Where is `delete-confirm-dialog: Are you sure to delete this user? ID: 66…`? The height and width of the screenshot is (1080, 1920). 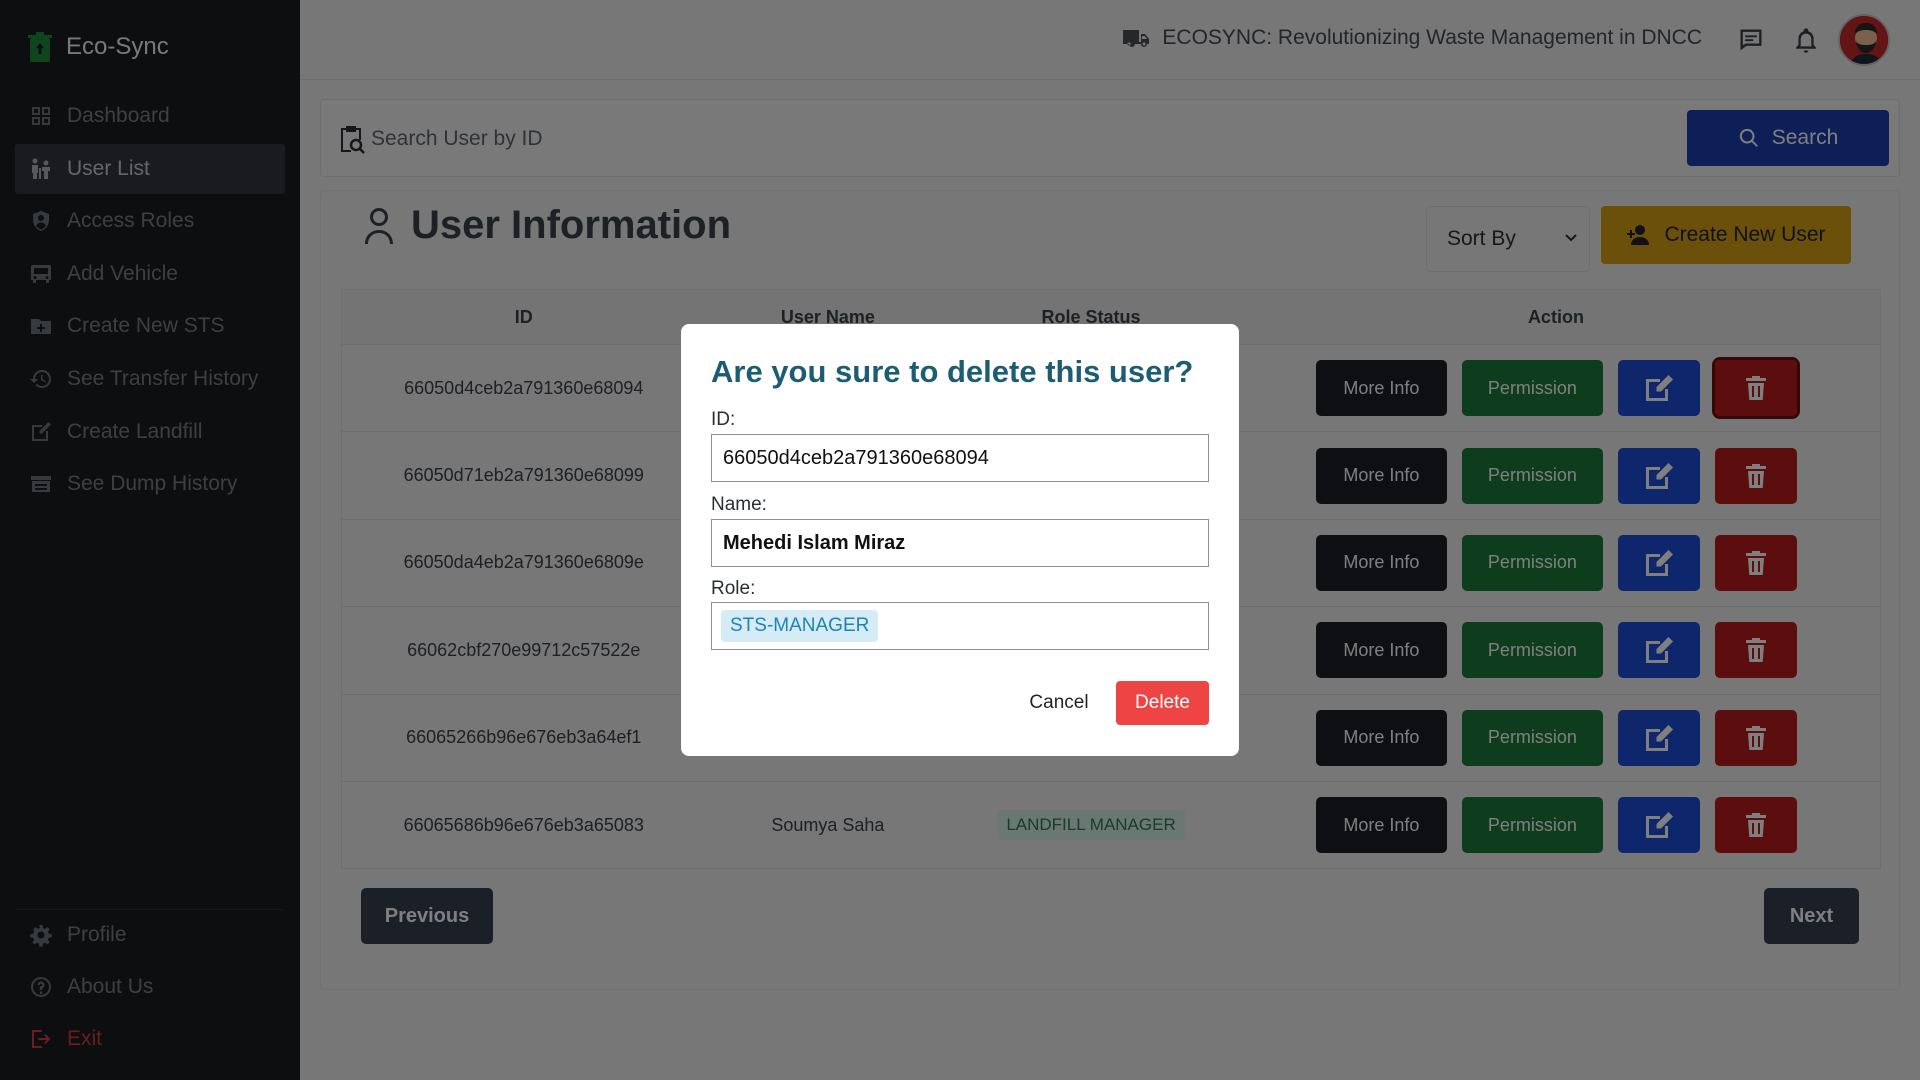 delete-confirm-dialog: Are you sure to delete this user? ID: 66… is located at coordinates (960, 540).